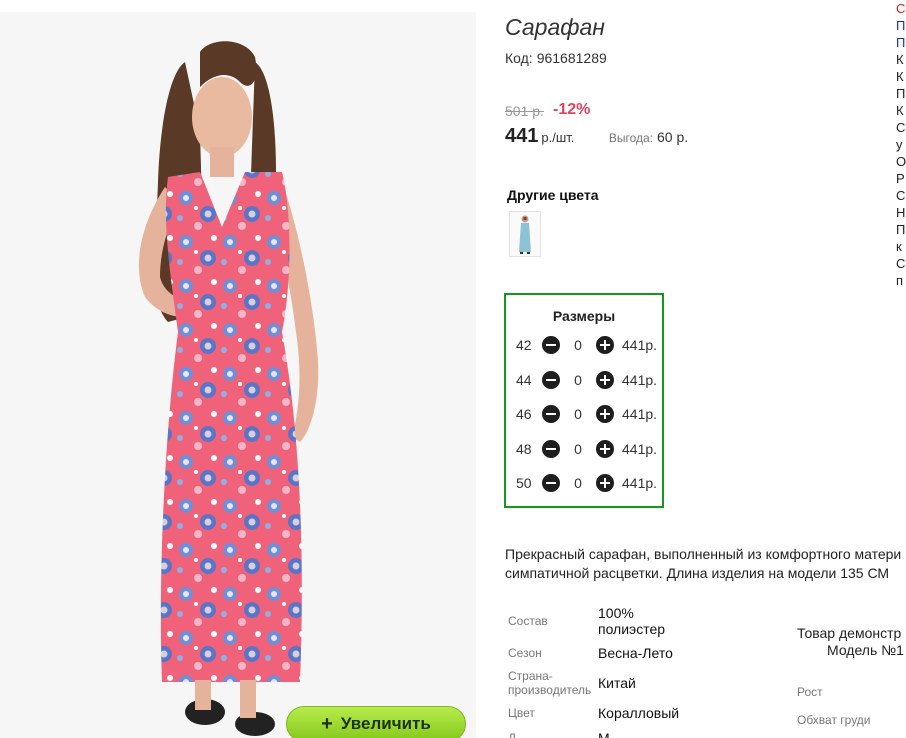  What do you see at coordinates (900, 280) in the screenshot?
I see `side-list-item: п` at bounding box center [900, 280].